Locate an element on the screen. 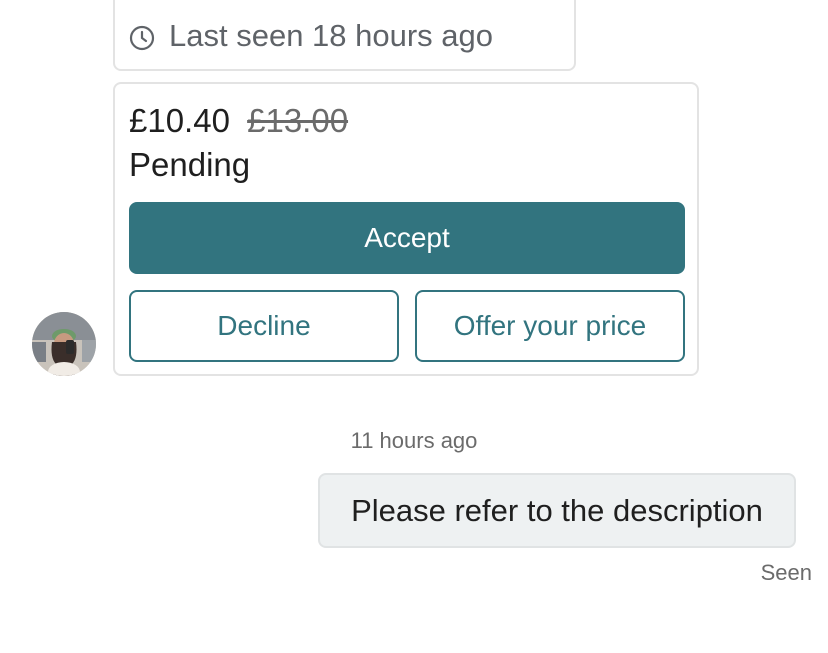  original-price: £13.00 is located at coordinates (298, 120).